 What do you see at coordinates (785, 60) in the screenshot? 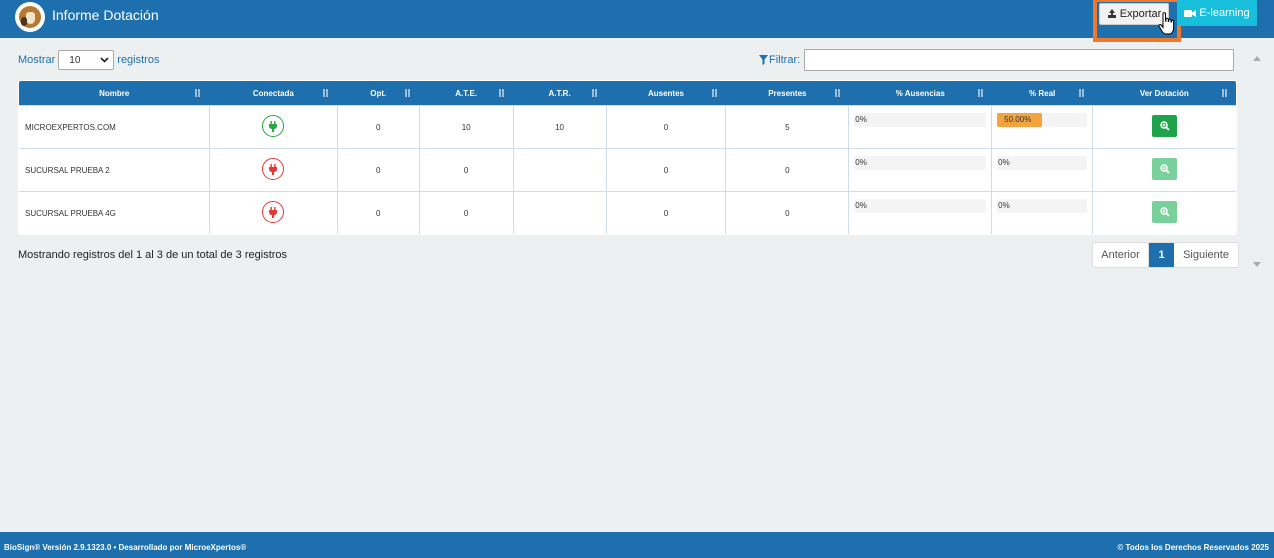
I see `filter-label: Filtrar:` at bounding box center [785, 60].